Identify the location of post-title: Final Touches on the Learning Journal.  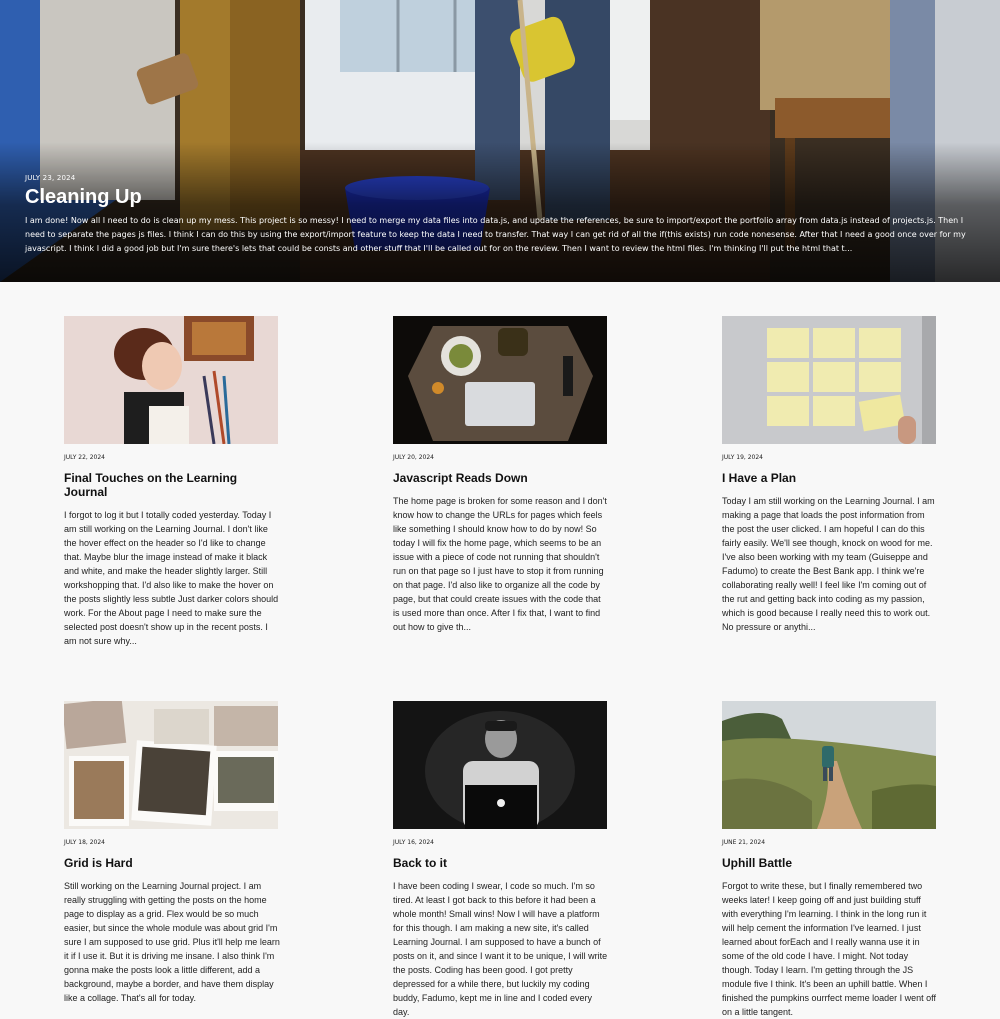
(172, 485).